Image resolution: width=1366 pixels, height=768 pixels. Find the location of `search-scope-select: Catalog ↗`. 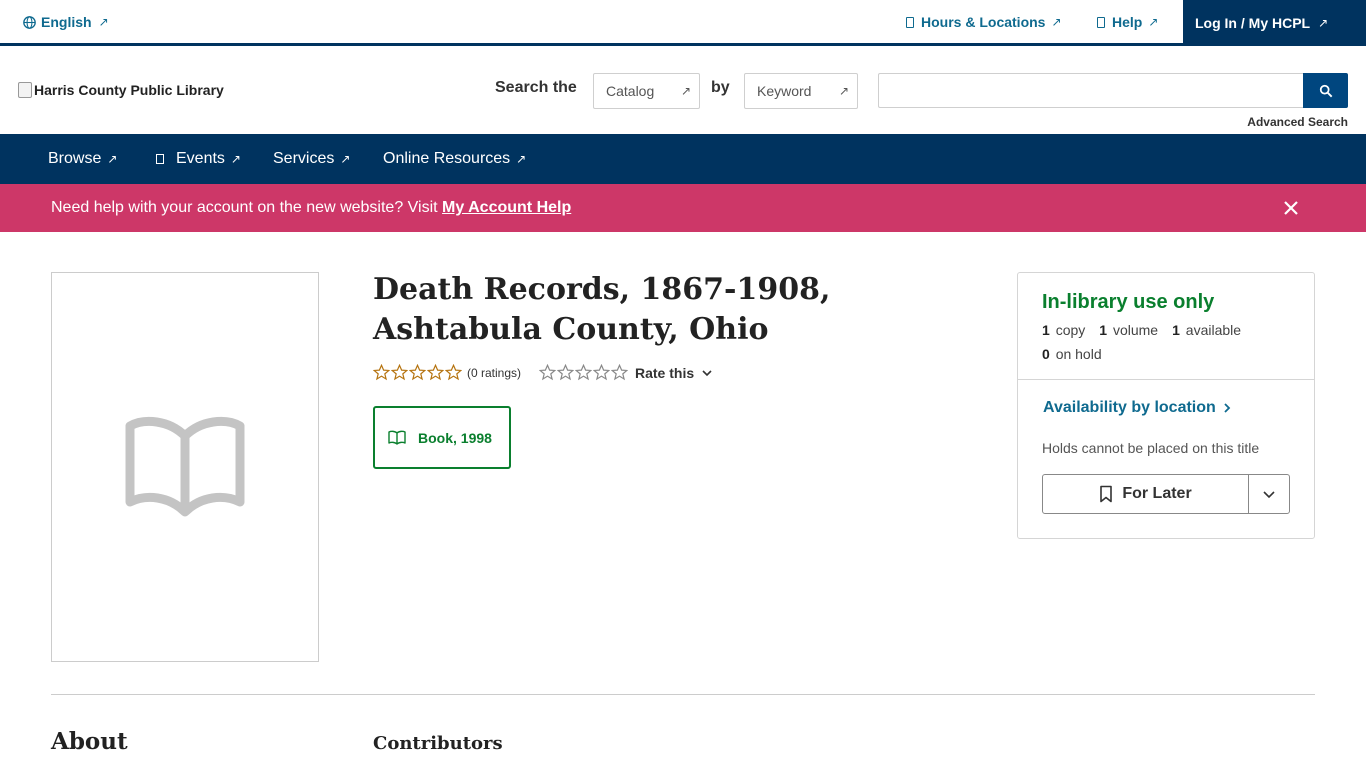

search-scope-select: Catalog ↗ is located at coordinates (646, 91).